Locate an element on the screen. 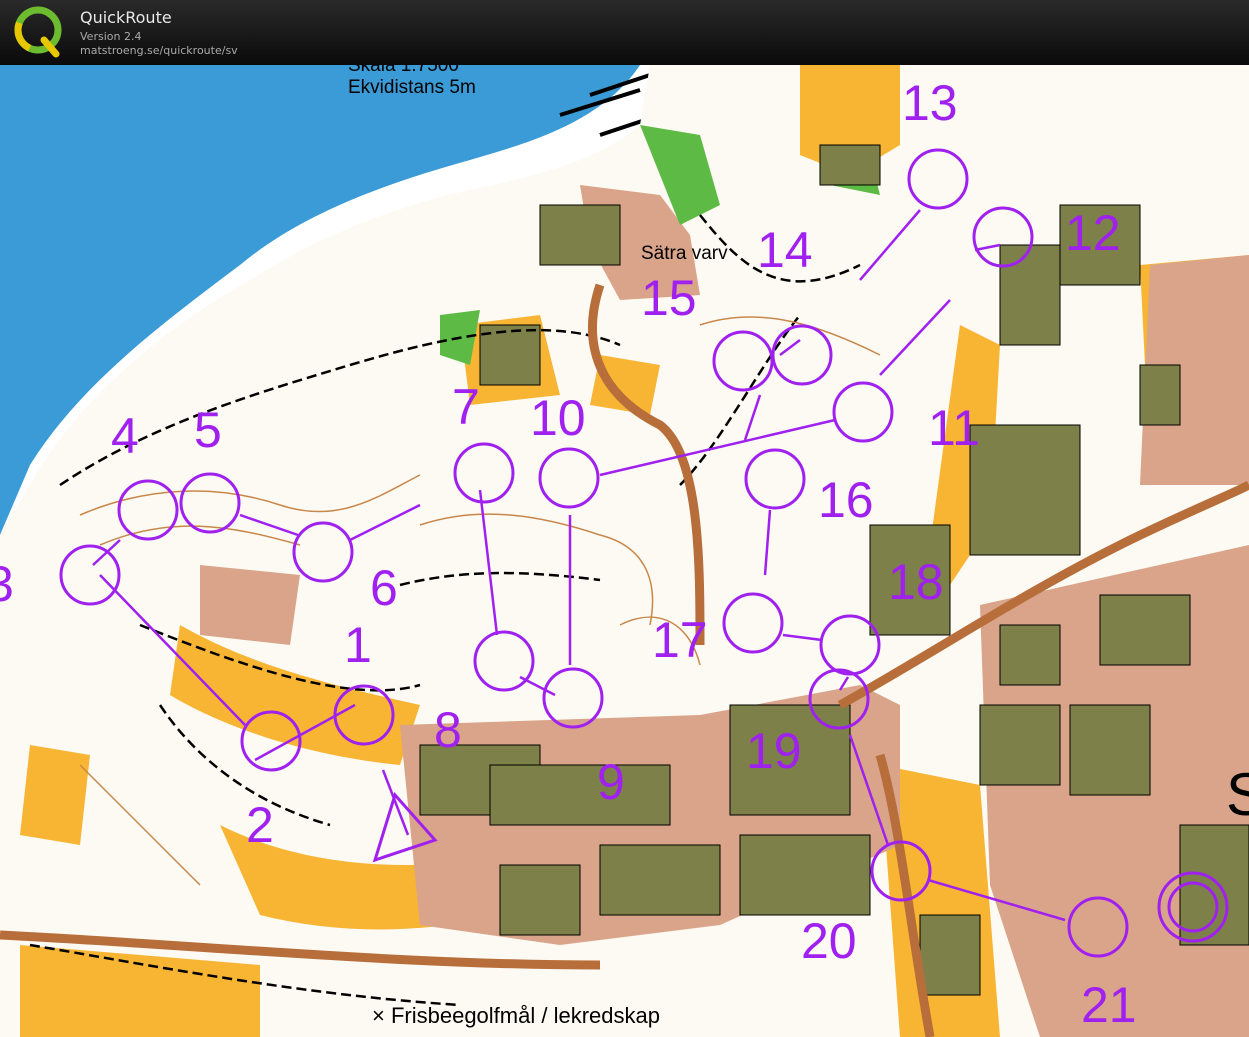 The width and height of the screenshot is (1249, 1037). control-number: 7 is located at coordinates (466, 407).